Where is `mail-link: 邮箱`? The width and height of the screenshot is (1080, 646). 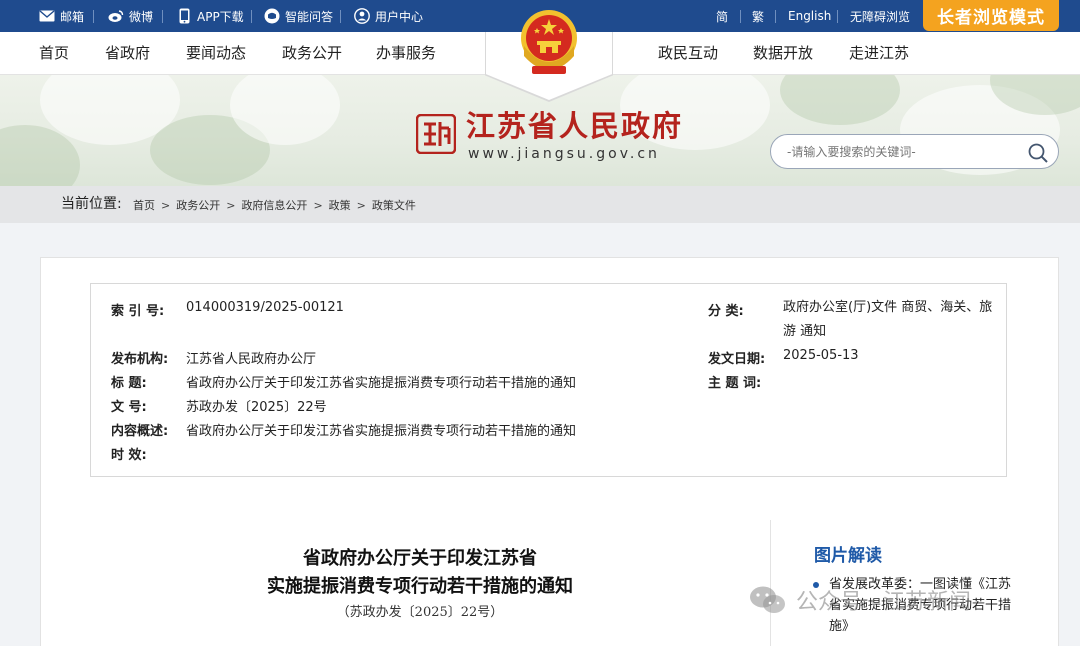
mail-link: 邮箱 is located at coordinates (61, 16).